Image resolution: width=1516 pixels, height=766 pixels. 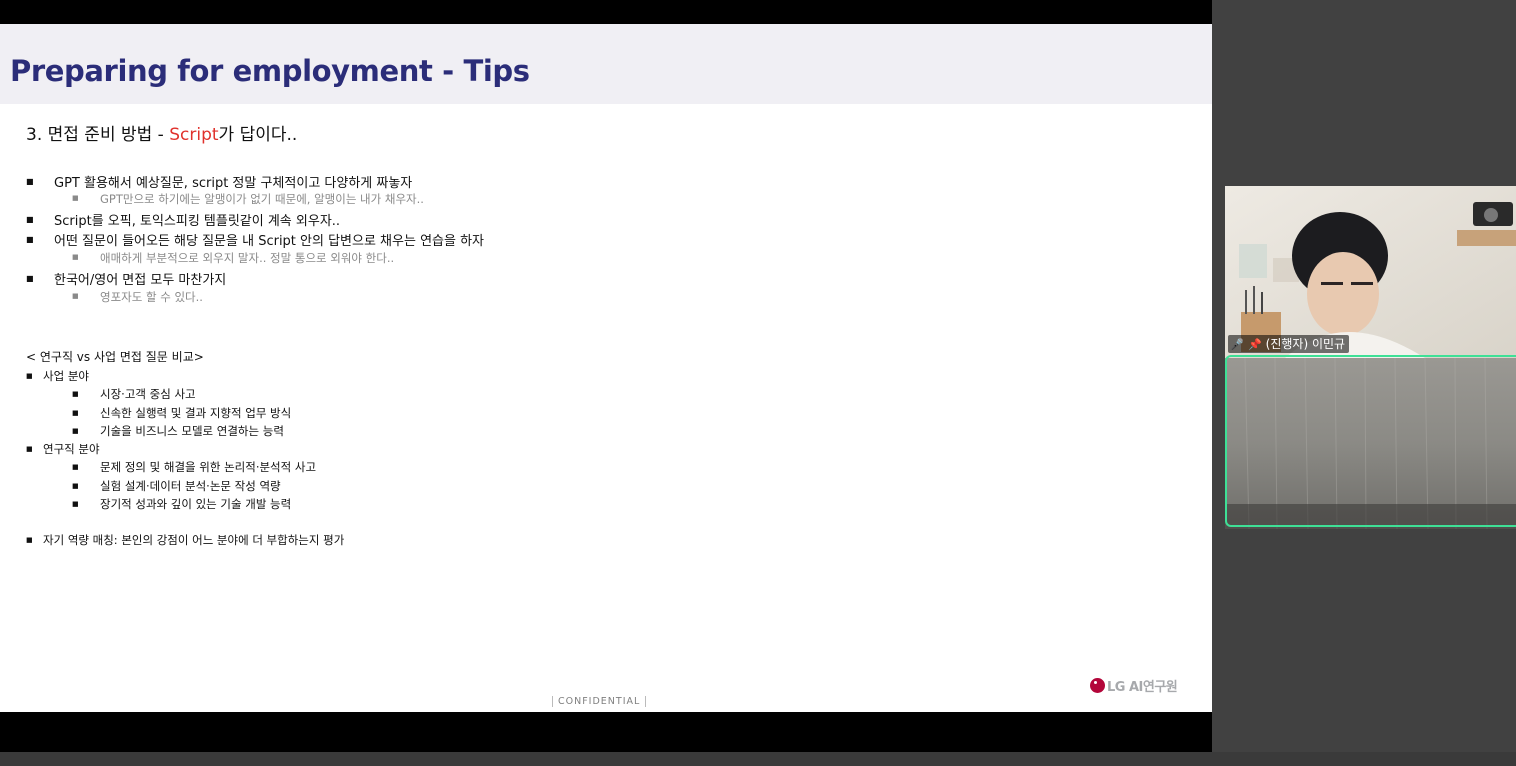 I want to click on lg-ai-logo: LG AI연구원, so click(x=1134, y=685).